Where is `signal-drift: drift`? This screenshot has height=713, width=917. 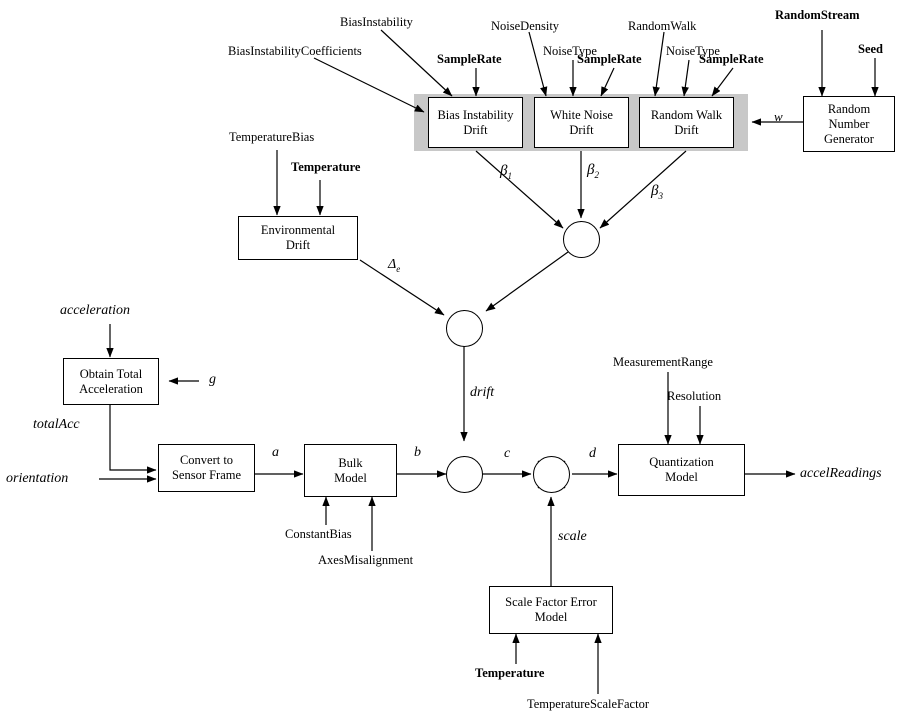 signal-drift: drift is located at coordinates (482, 392).